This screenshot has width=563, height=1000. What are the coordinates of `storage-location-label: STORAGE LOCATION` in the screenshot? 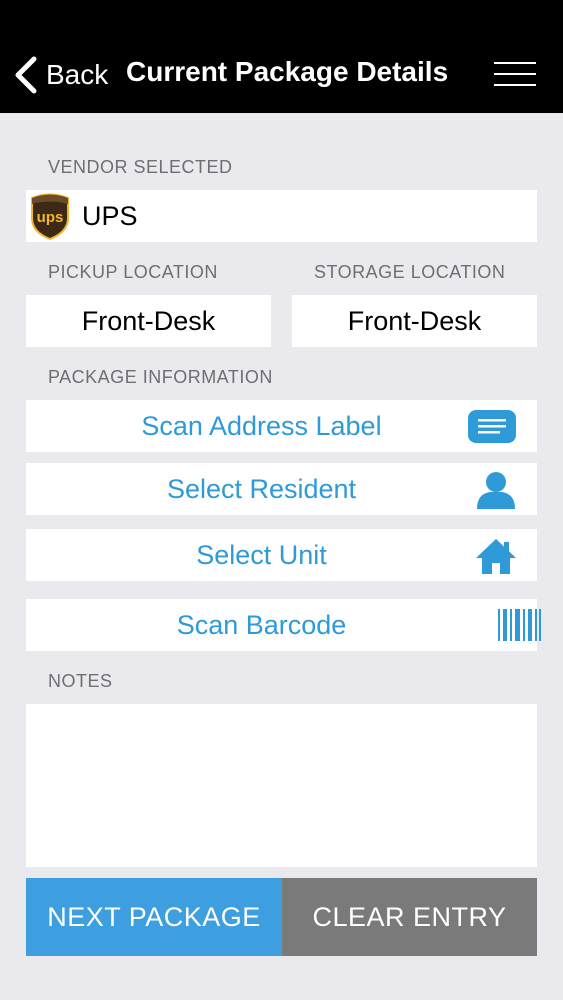 It's located at (410, 272).